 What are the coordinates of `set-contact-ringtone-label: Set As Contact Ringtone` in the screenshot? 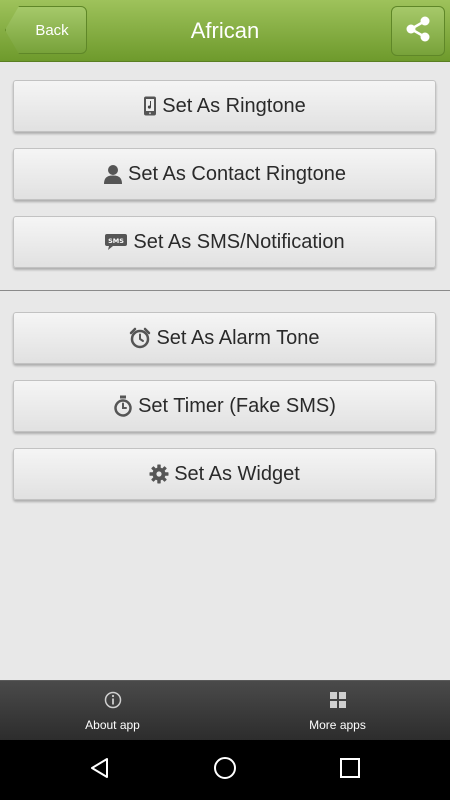 It's located at (237, 173).